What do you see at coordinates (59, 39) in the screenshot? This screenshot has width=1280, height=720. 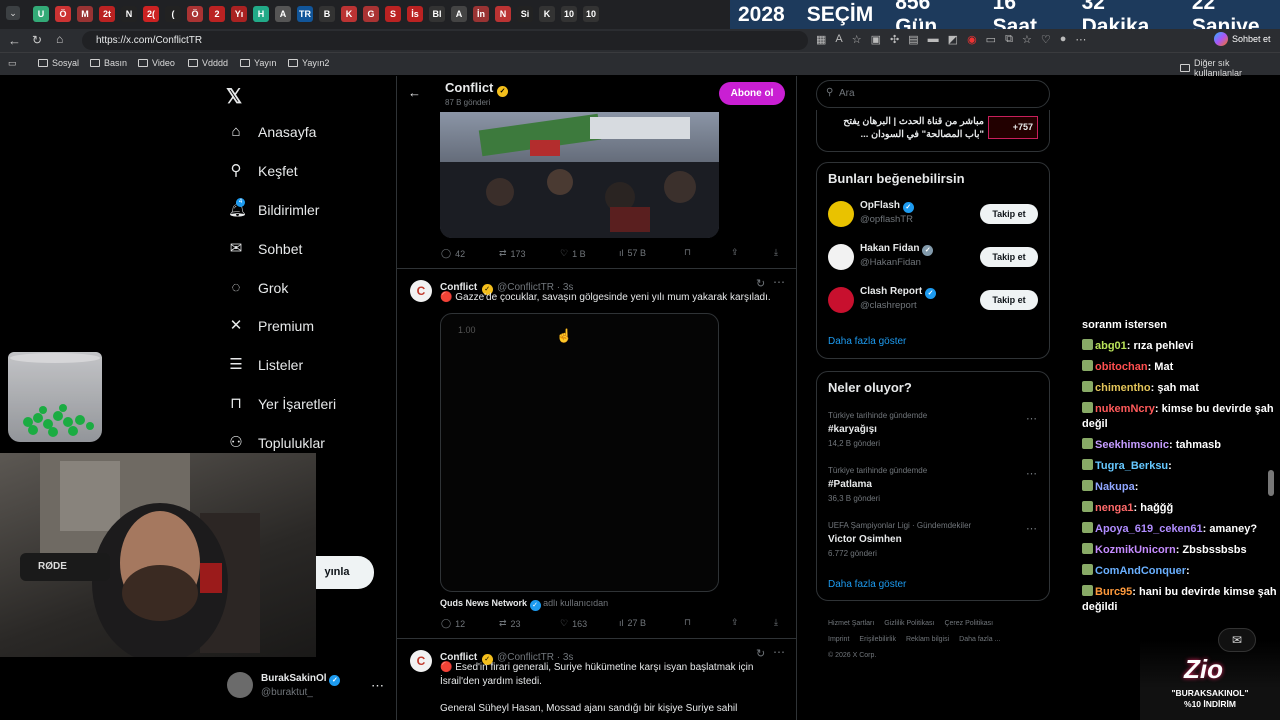 I see `home-browser-icon: ⌂` at bounding box center [59, 39].